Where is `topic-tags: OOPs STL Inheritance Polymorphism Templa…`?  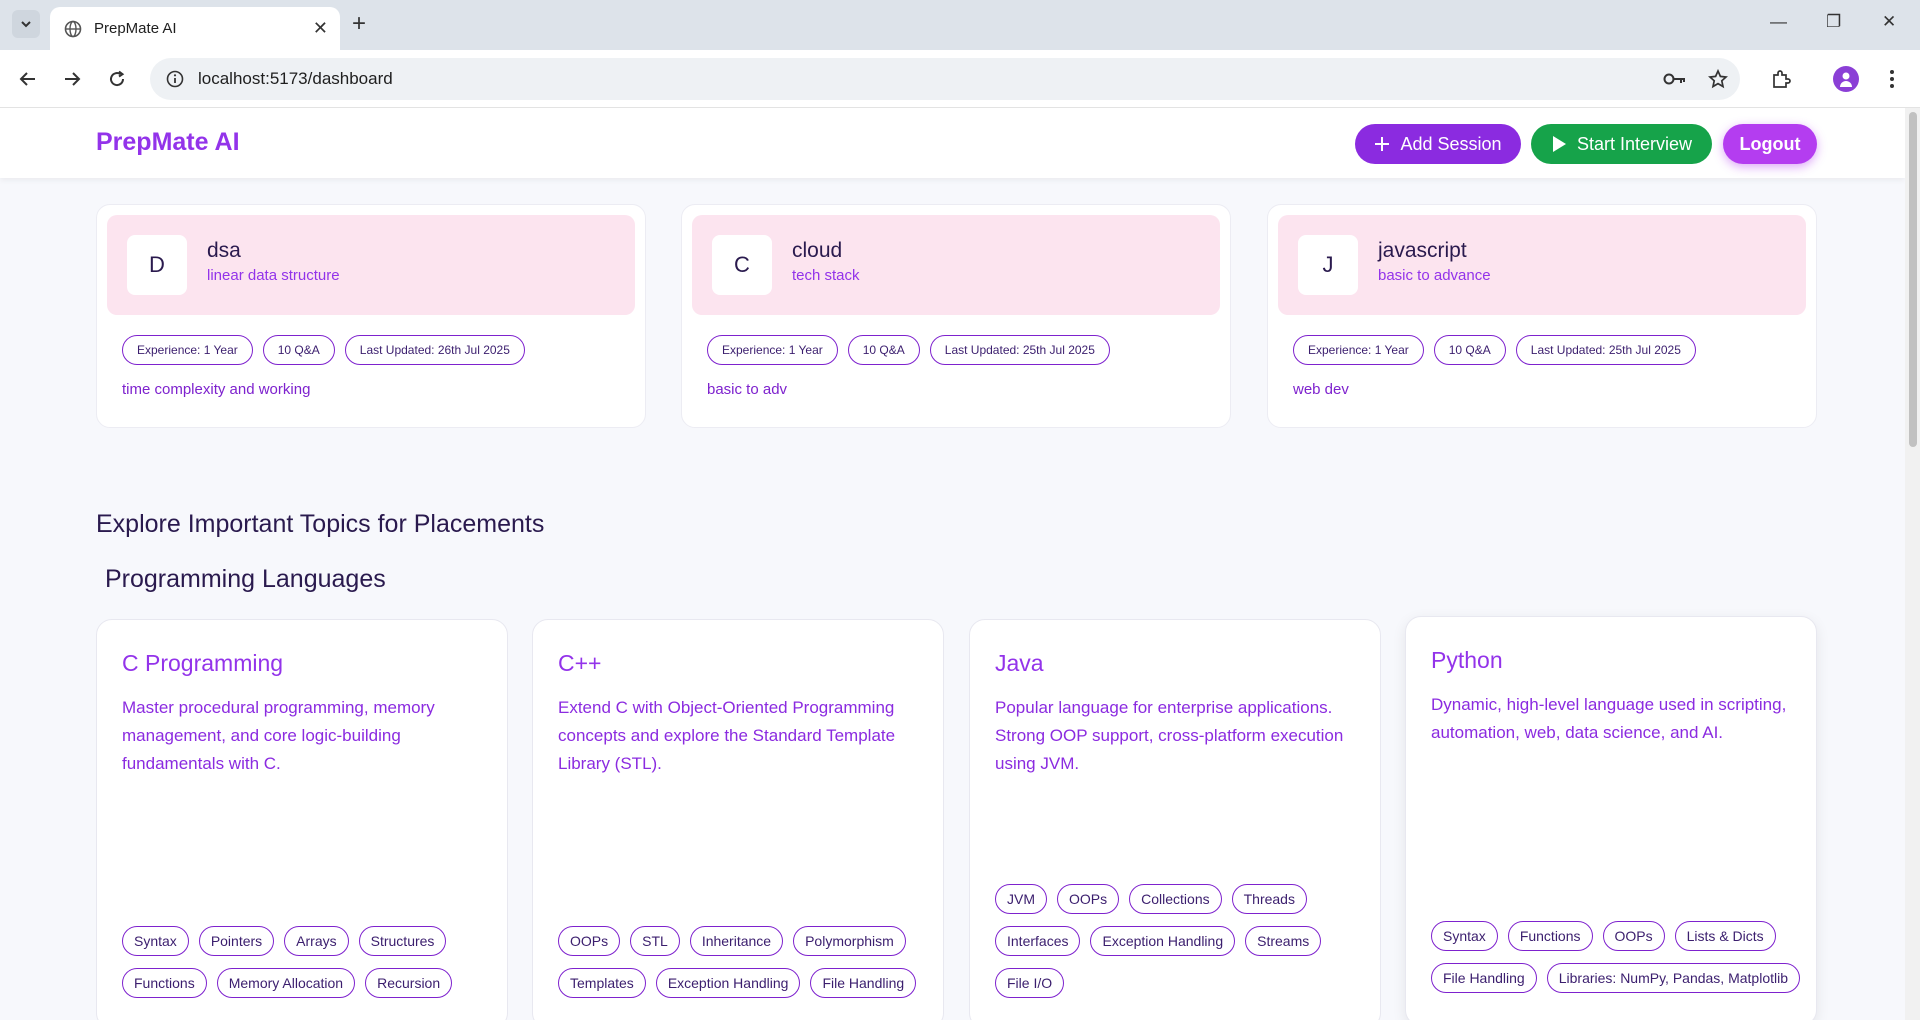
topic-tags: OOPs STL Inheritance Polymorphism Templa… is located at coordinates (743, 962).